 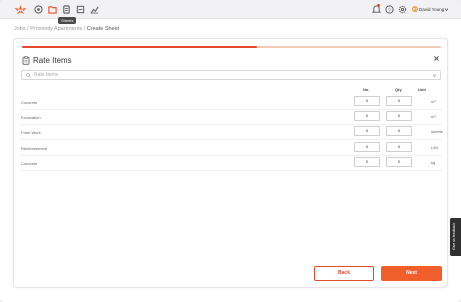 I want to click on rate-items-select: Rate Items, so click(x=231, y=75).